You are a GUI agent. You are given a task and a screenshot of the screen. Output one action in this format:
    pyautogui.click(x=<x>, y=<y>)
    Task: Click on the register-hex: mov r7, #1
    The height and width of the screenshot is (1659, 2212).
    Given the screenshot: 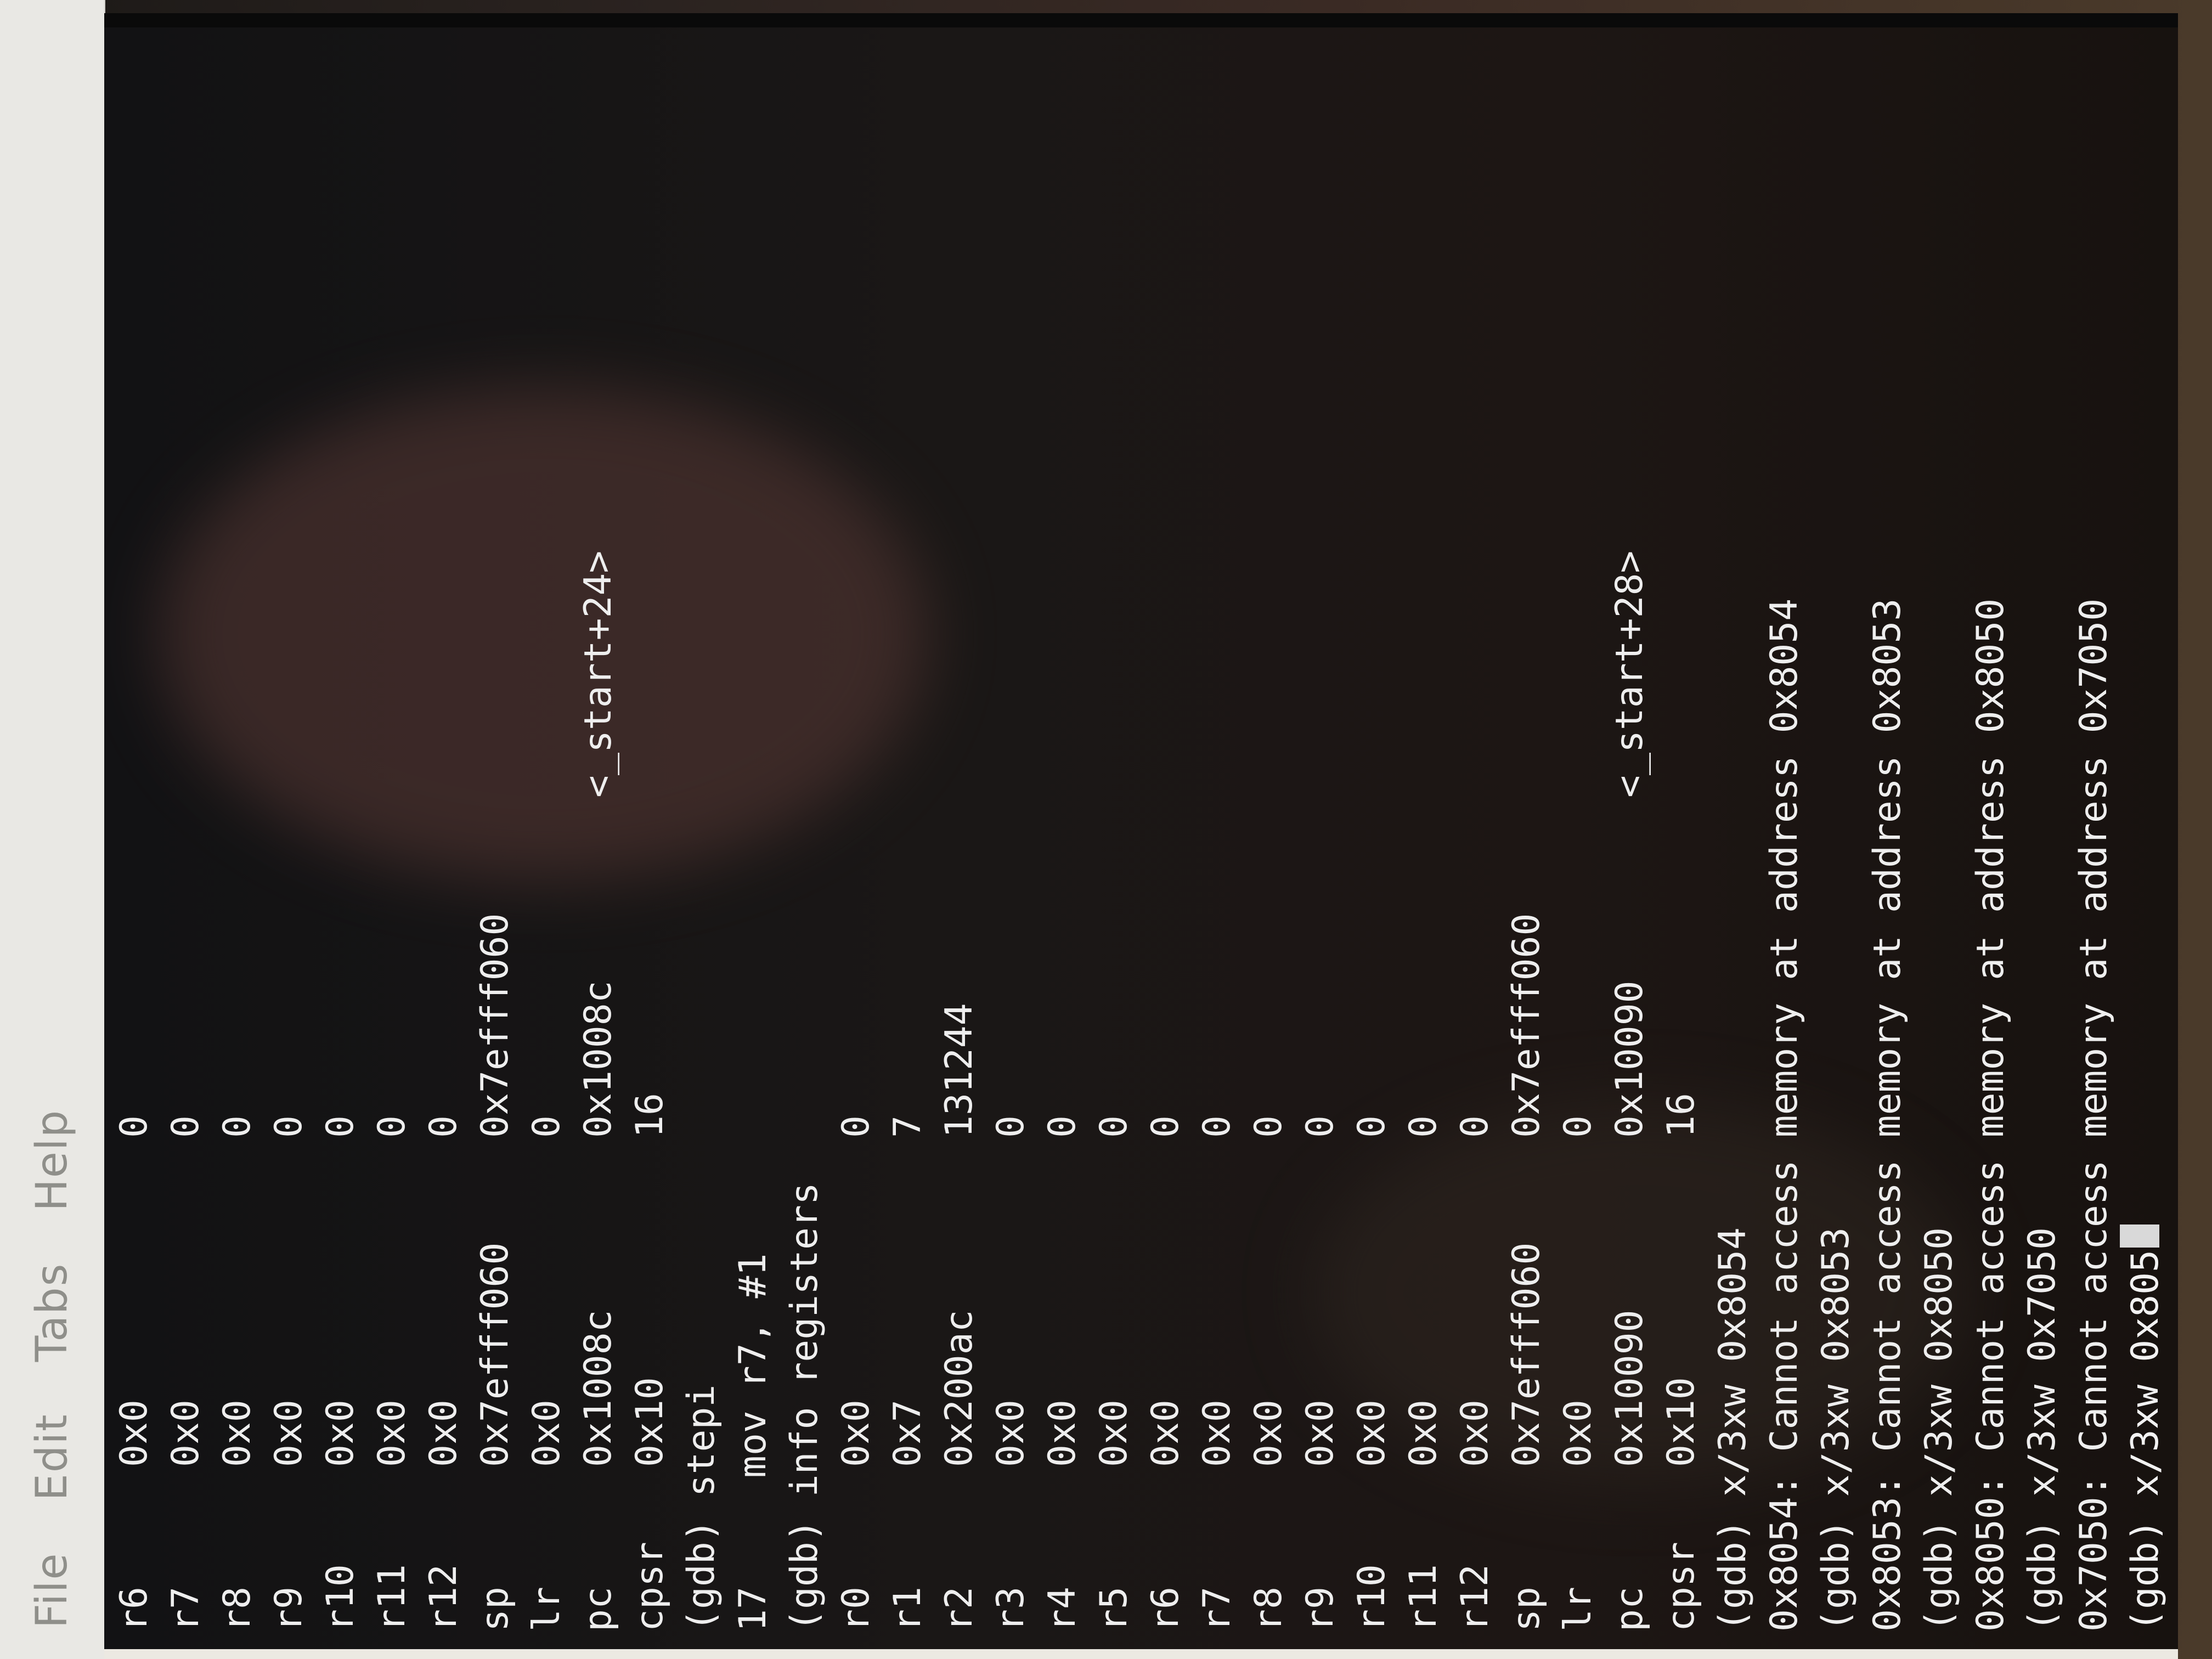 What is the action you would take?
    pyautogui.click(x=753, y=1365)
    